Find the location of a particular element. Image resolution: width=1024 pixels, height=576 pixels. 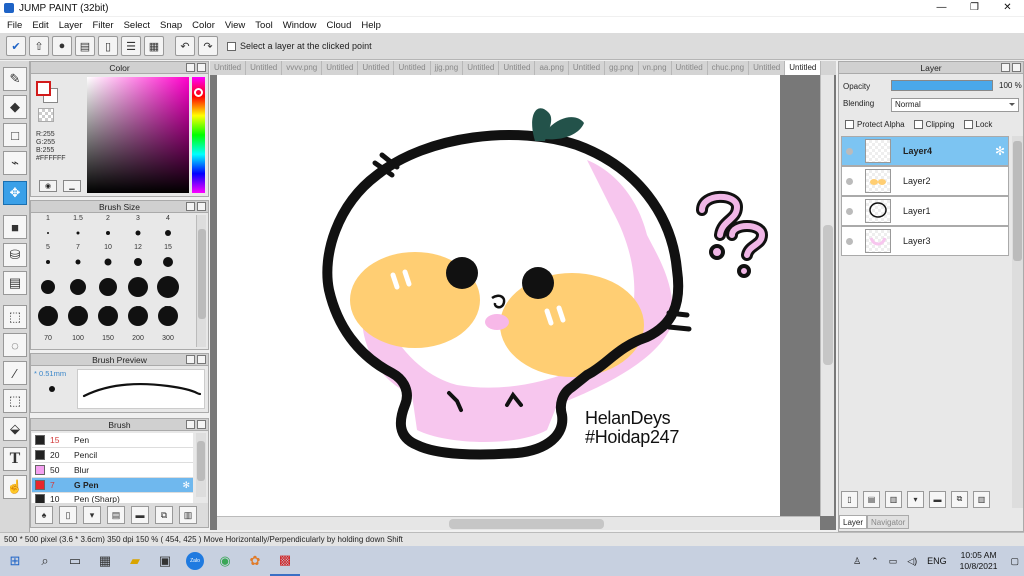

brush-size-option: 12 is located at coordinates (138, 258).